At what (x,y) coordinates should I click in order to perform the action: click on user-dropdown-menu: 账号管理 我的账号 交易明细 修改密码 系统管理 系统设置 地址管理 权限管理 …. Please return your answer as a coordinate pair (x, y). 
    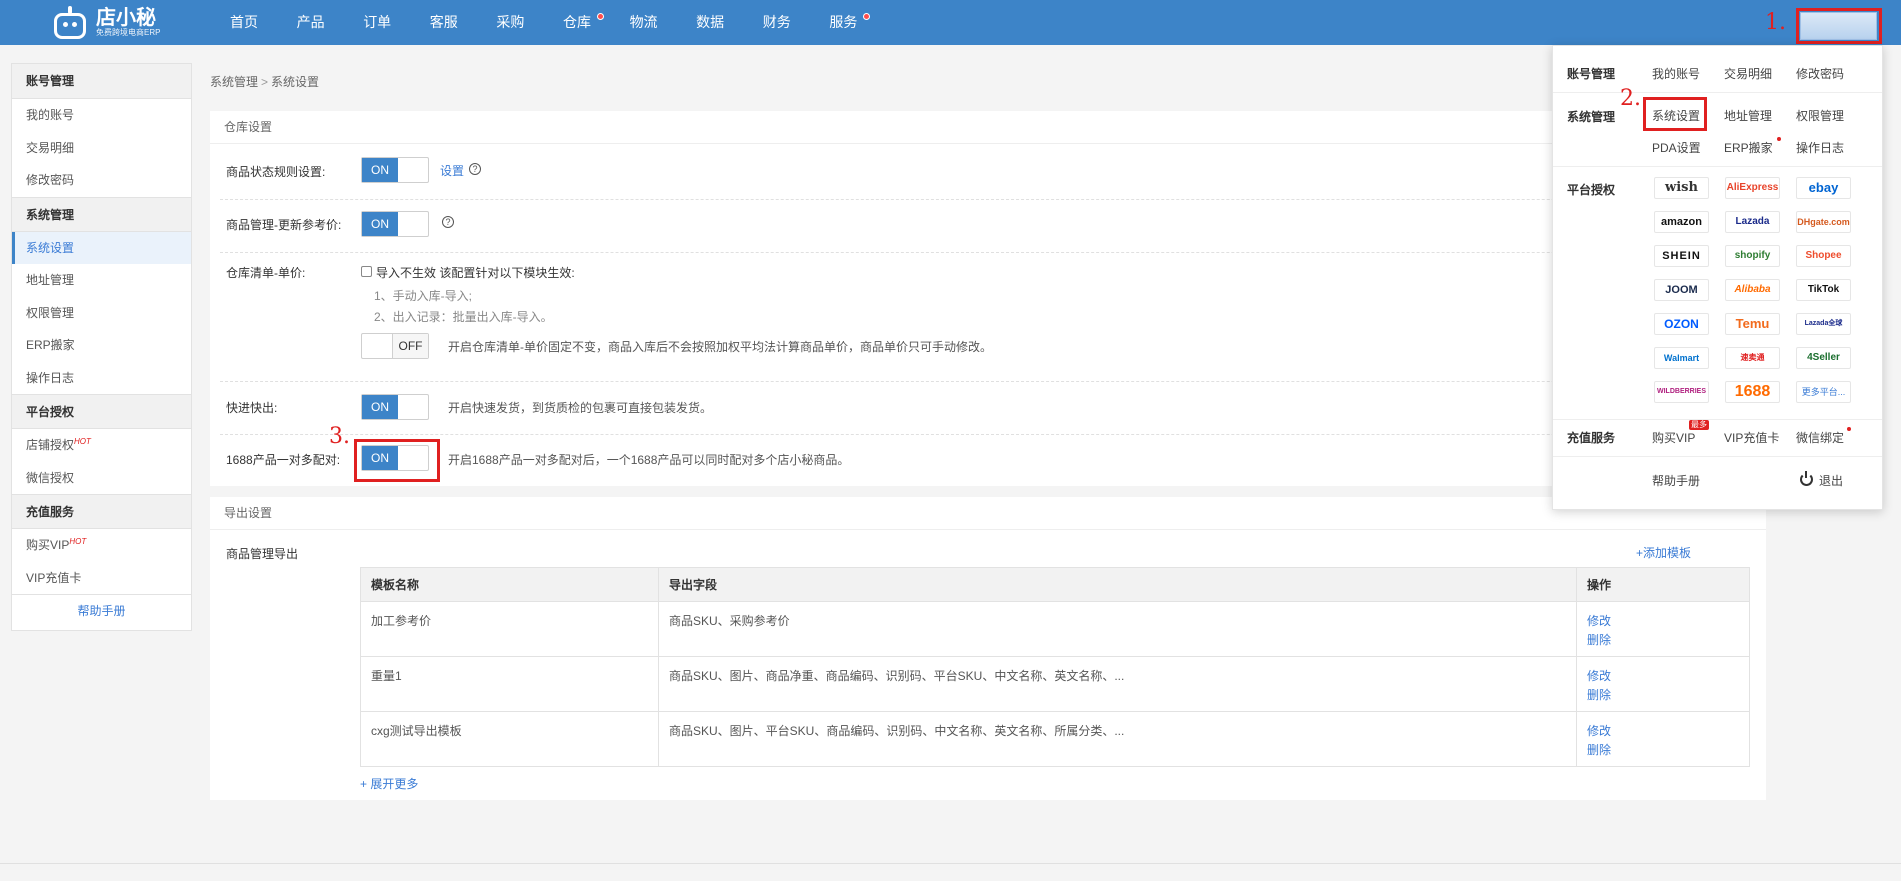
    Looking at the image, I should click on (1717, 277).